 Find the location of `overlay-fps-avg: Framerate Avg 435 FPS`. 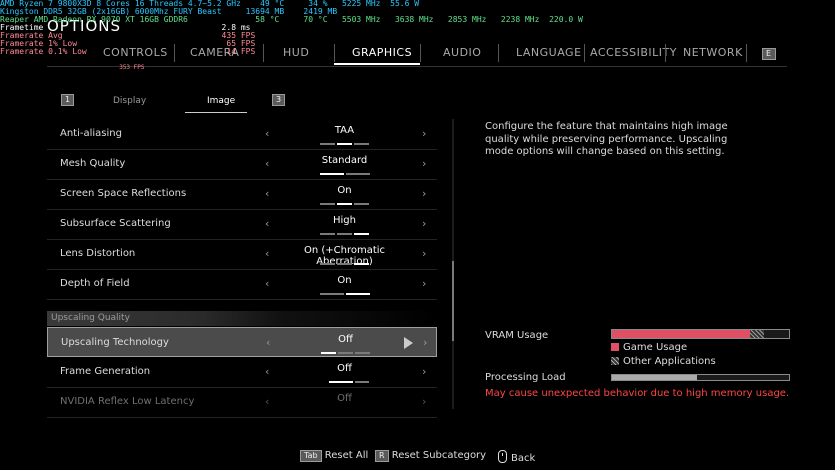

overlay-fps-avg: Framerate Avg 435 FPS is located at coordinates (128, 35).